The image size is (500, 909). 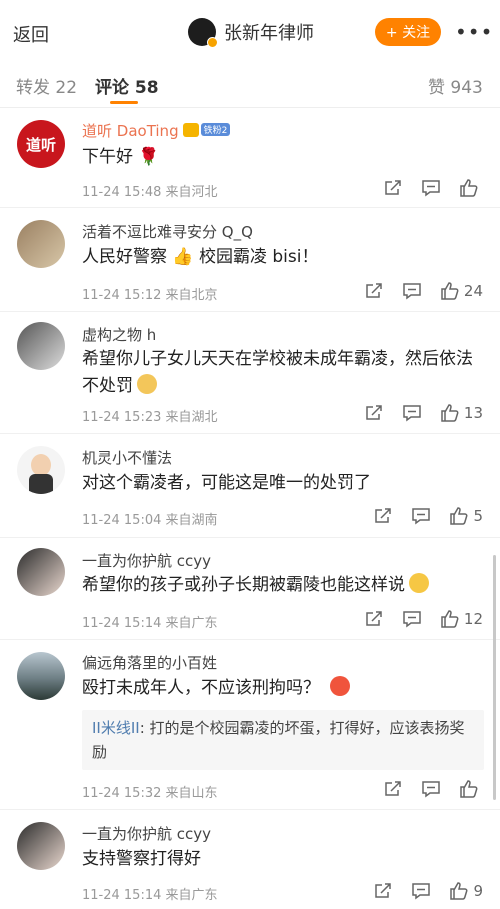 What do you see at coordinates (116, 728) in the screenshot?
I see `reply-author: II米线II` at bounding box center [116, 728].